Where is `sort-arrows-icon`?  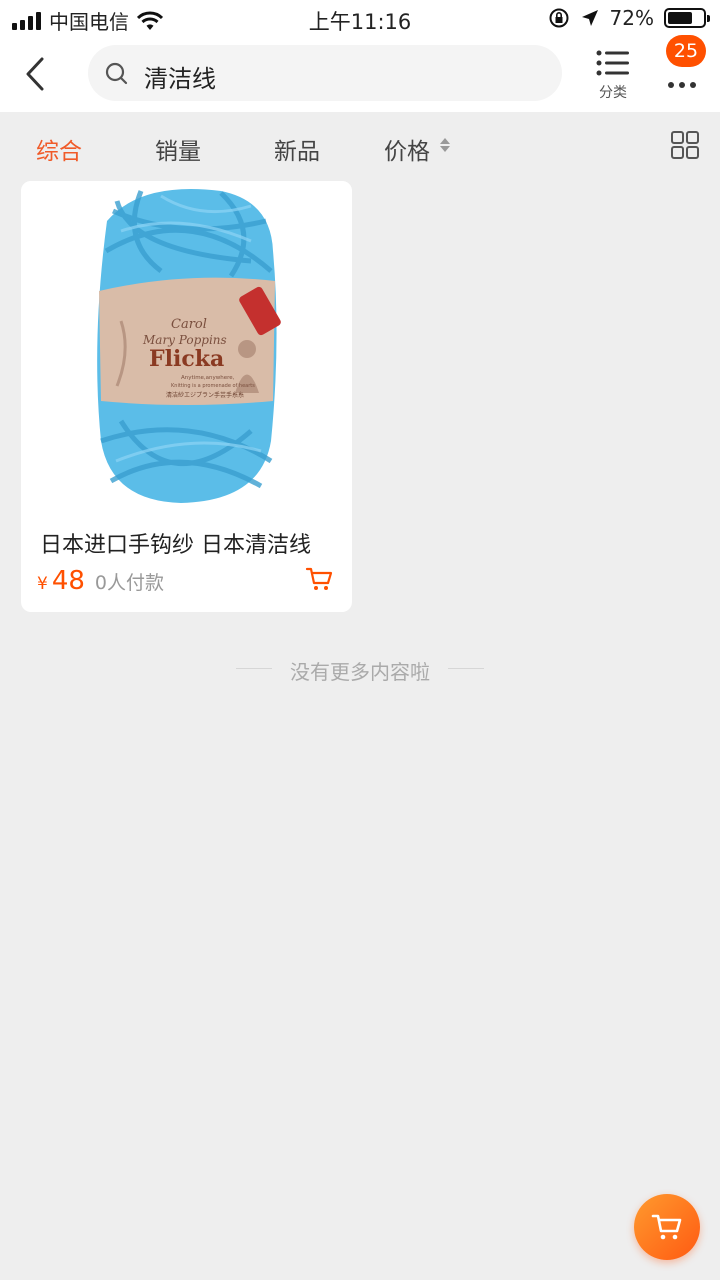
sort-arrows-icon is located at coordinates (445, 145).